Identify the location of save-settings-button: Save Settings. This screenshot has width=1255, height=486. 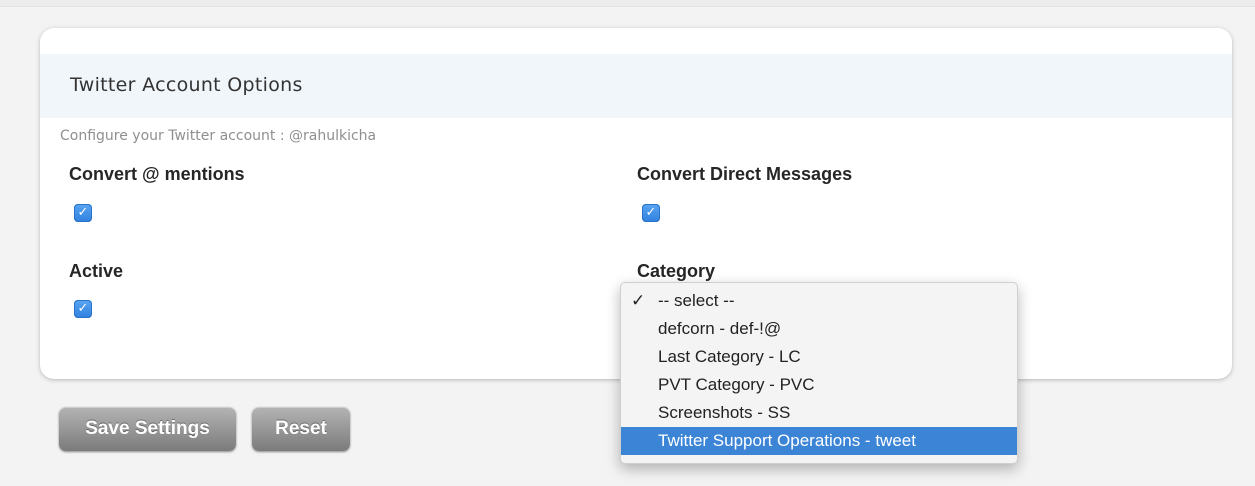
(147, 429).